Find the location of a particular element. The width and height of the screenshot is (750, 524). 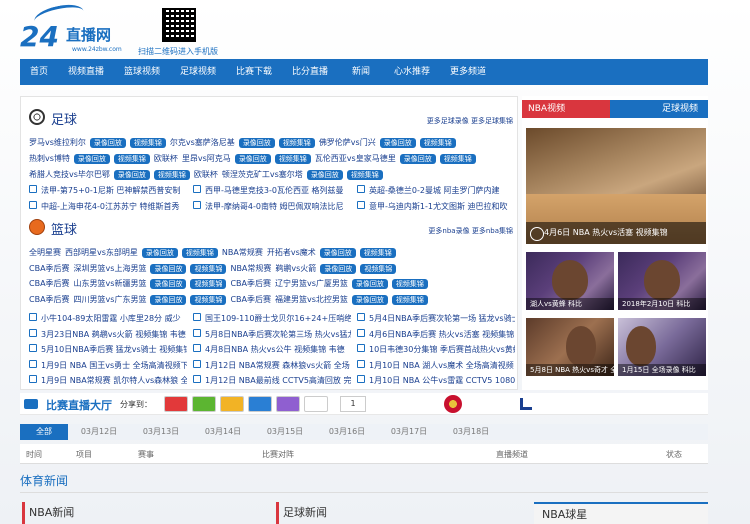

match-link: 开拓者vs魔术 is located at coordinates (291, 253).